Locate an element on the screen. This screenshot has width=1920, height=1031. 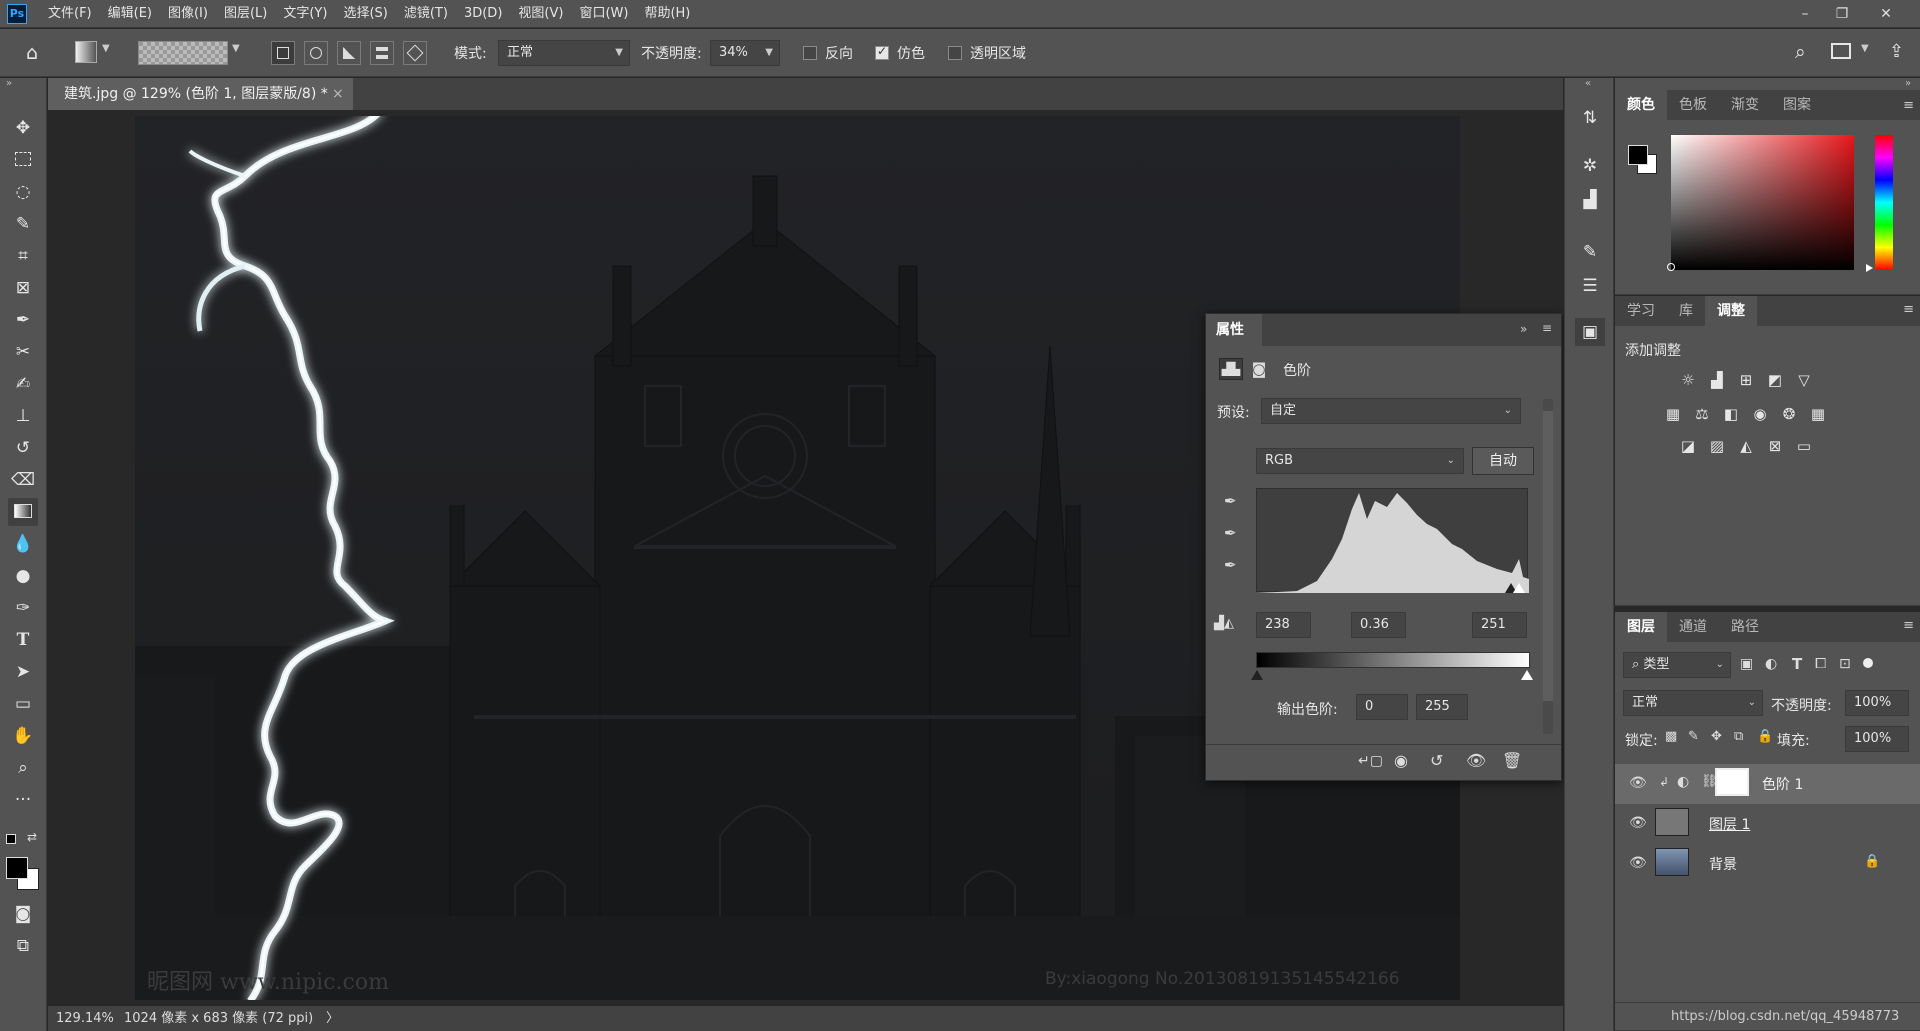
dither-checkbox is located at coordinates (882, 52).